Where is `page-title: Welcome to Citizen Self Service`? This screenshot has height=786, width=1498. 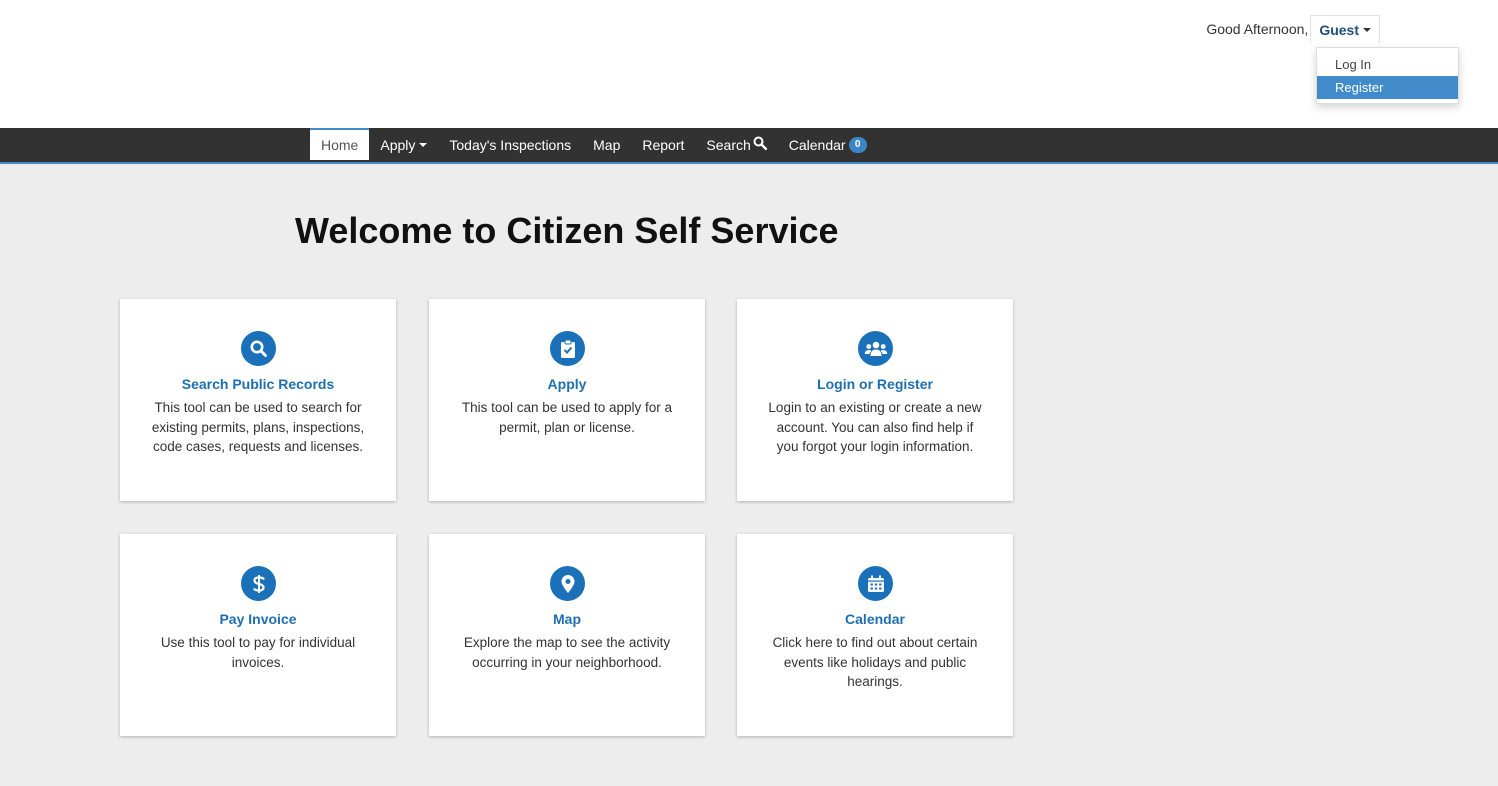
page-title: Welcome to Citizen Self Service is located at coordinates (567, 230).